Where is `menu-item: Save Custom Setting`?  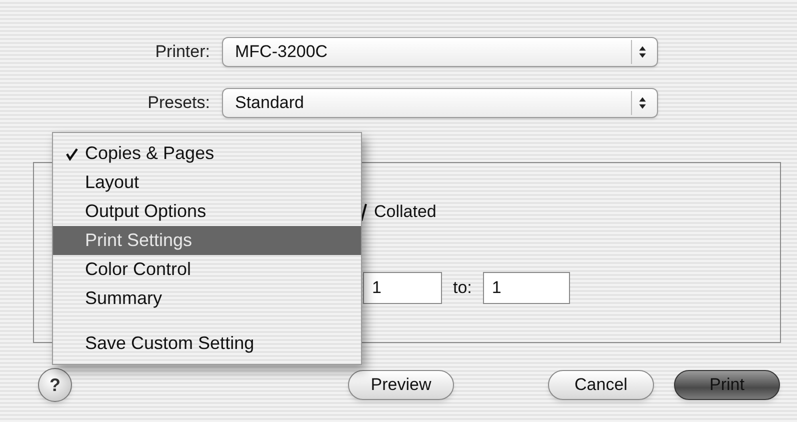 menu-item: Save Custom Setting is located at coordinates (207, 343).